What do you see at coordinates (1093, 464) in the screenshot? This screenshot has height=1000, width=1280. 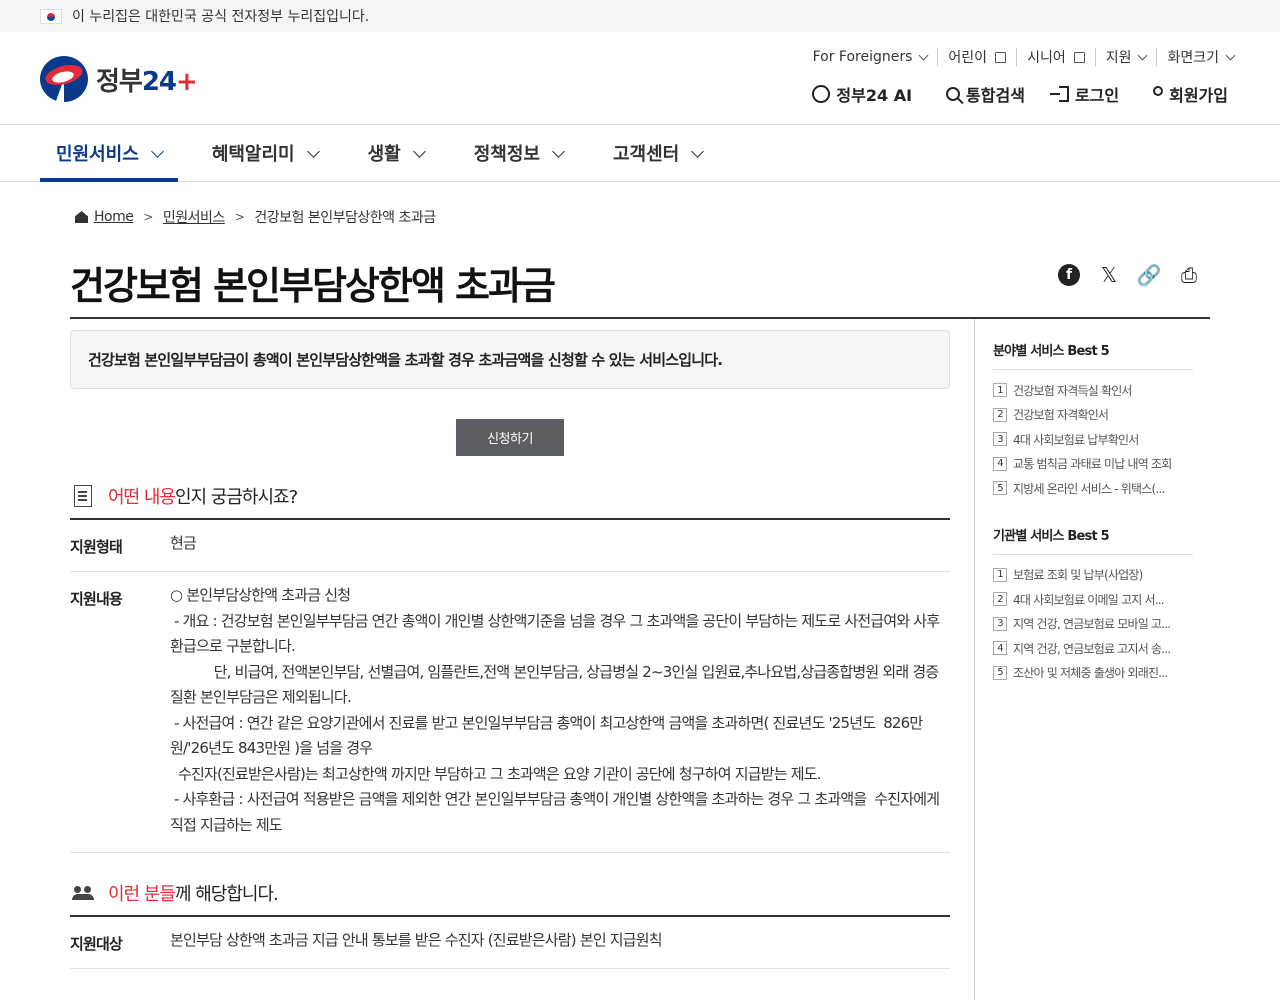 I see `list-item: 4 교통 범칙금 과태료 미납 내역 조회` at bounding box center [1093, 464].